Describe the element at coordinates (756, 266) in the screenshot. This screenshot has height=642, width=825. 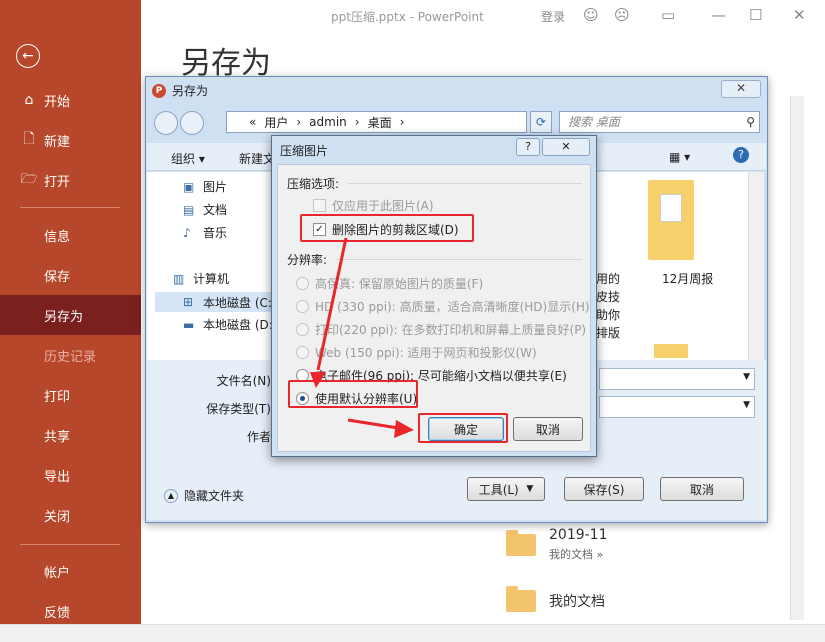
I see `file-list-scrollbar` at that location.